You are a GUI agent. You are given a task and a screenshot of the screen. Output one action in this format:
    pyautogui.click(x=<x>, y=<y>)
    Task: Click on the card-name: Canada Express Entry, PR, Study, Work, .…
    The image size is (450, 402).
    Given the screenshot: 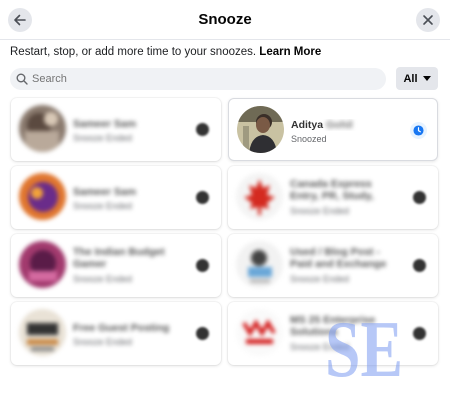 What is the action you would take?
    pyautogui.click(x=332, y=191)
    